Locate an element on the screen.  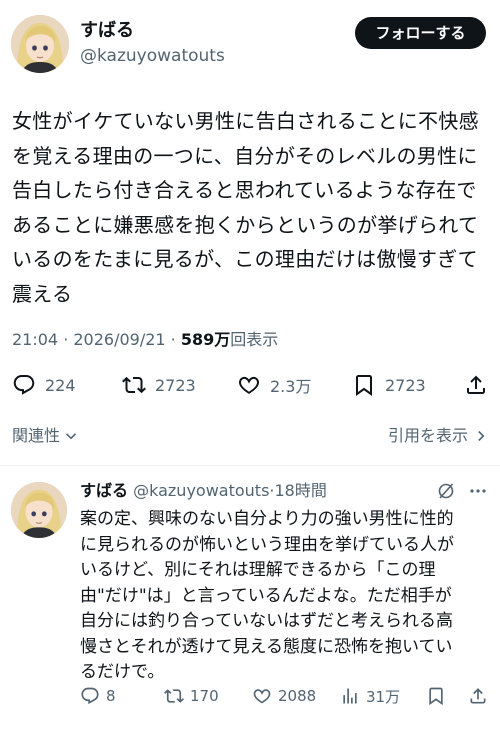
retweet-button: 2723 is located at coordinates (159, 385).